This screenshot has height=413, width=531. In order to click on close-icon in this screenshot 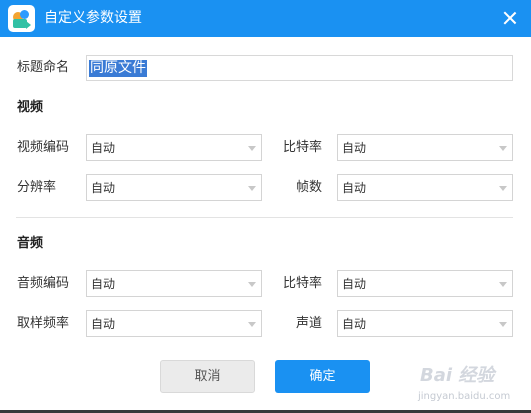, I will do `click(510, 18)`.